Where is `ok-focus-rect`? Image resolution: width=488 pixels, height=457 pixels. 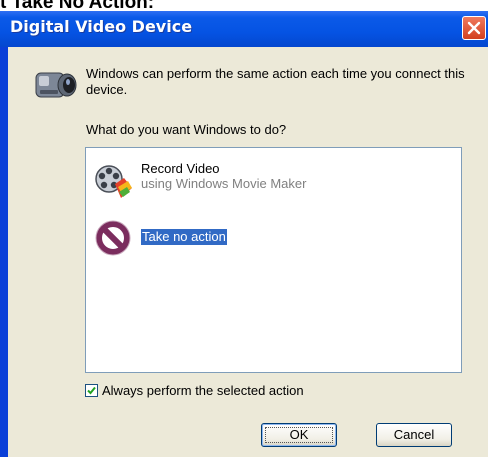
ok-focus-rect is located at coordinates (299, 435).